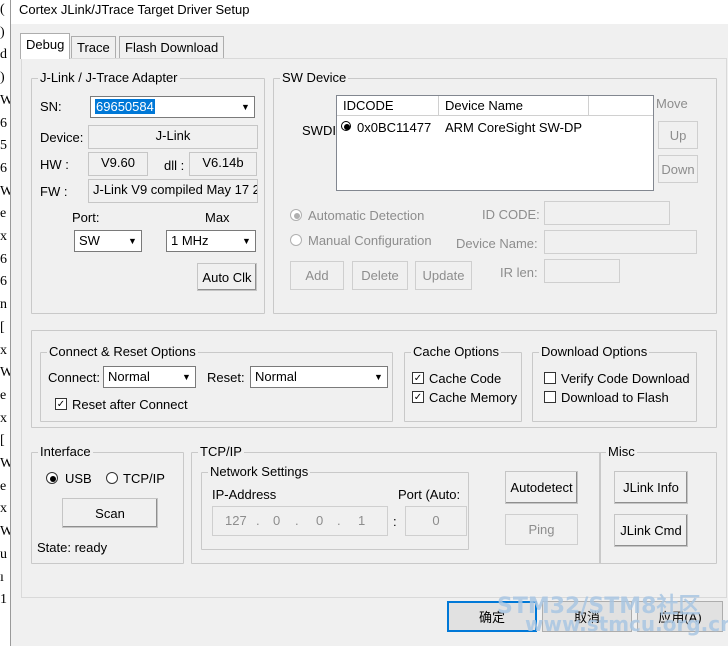  I want to click on port-value: SW, so click(89, 240).